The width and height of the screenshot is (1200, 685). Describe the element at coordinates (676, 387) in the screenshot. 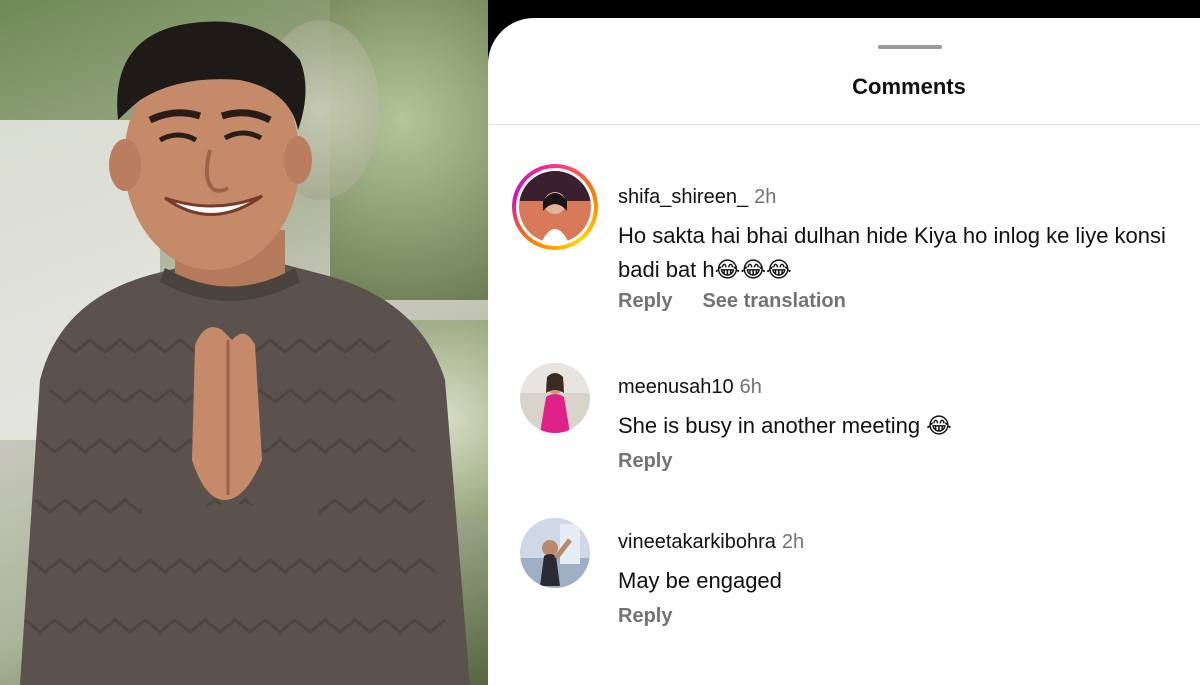

I see `comment-username: meenusah10` at that location.